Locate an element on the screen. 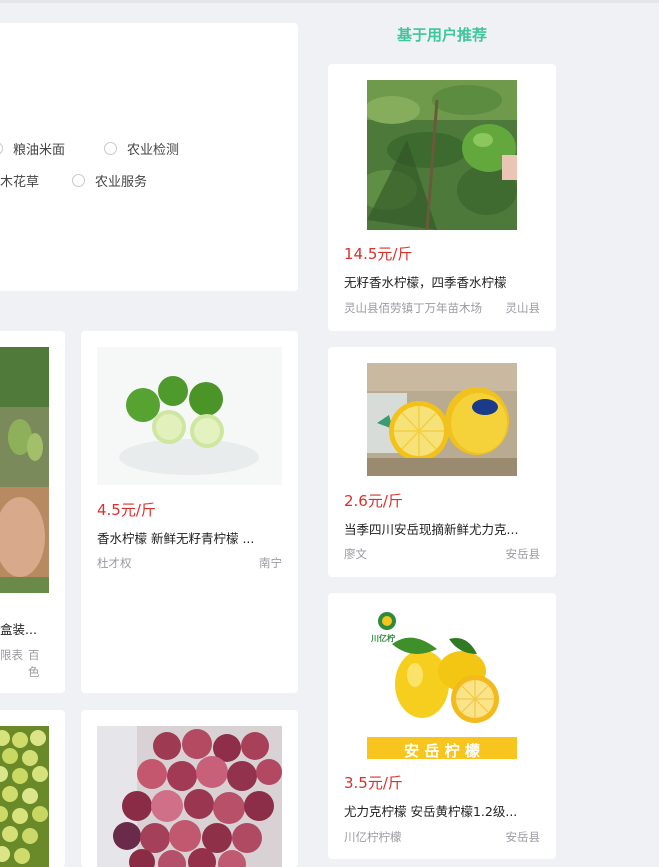 The image size is (659, 867). brand-logo-text: 川亿柠 is located at coordinates (383, 638).